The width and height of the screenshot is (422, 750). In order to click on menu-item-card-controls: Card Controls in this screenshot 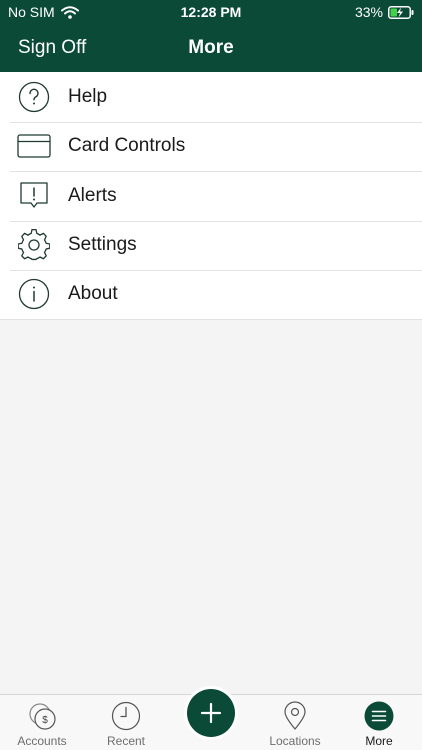, I will do `click(211, 146)`.